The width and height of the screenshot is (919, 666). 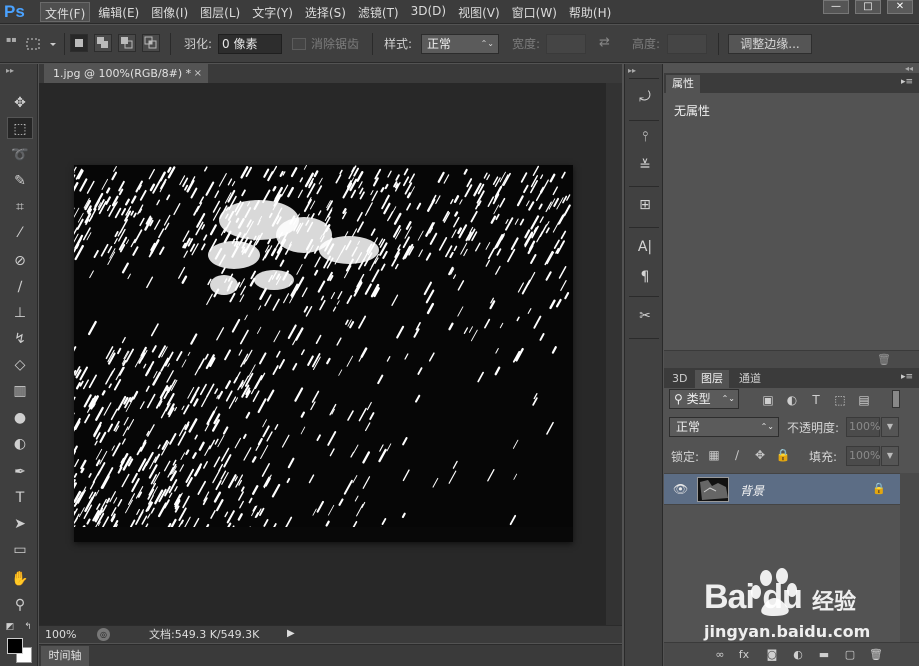 I want to click on swap-dimensions-icon: ⇄, so click(x=604, y=45).